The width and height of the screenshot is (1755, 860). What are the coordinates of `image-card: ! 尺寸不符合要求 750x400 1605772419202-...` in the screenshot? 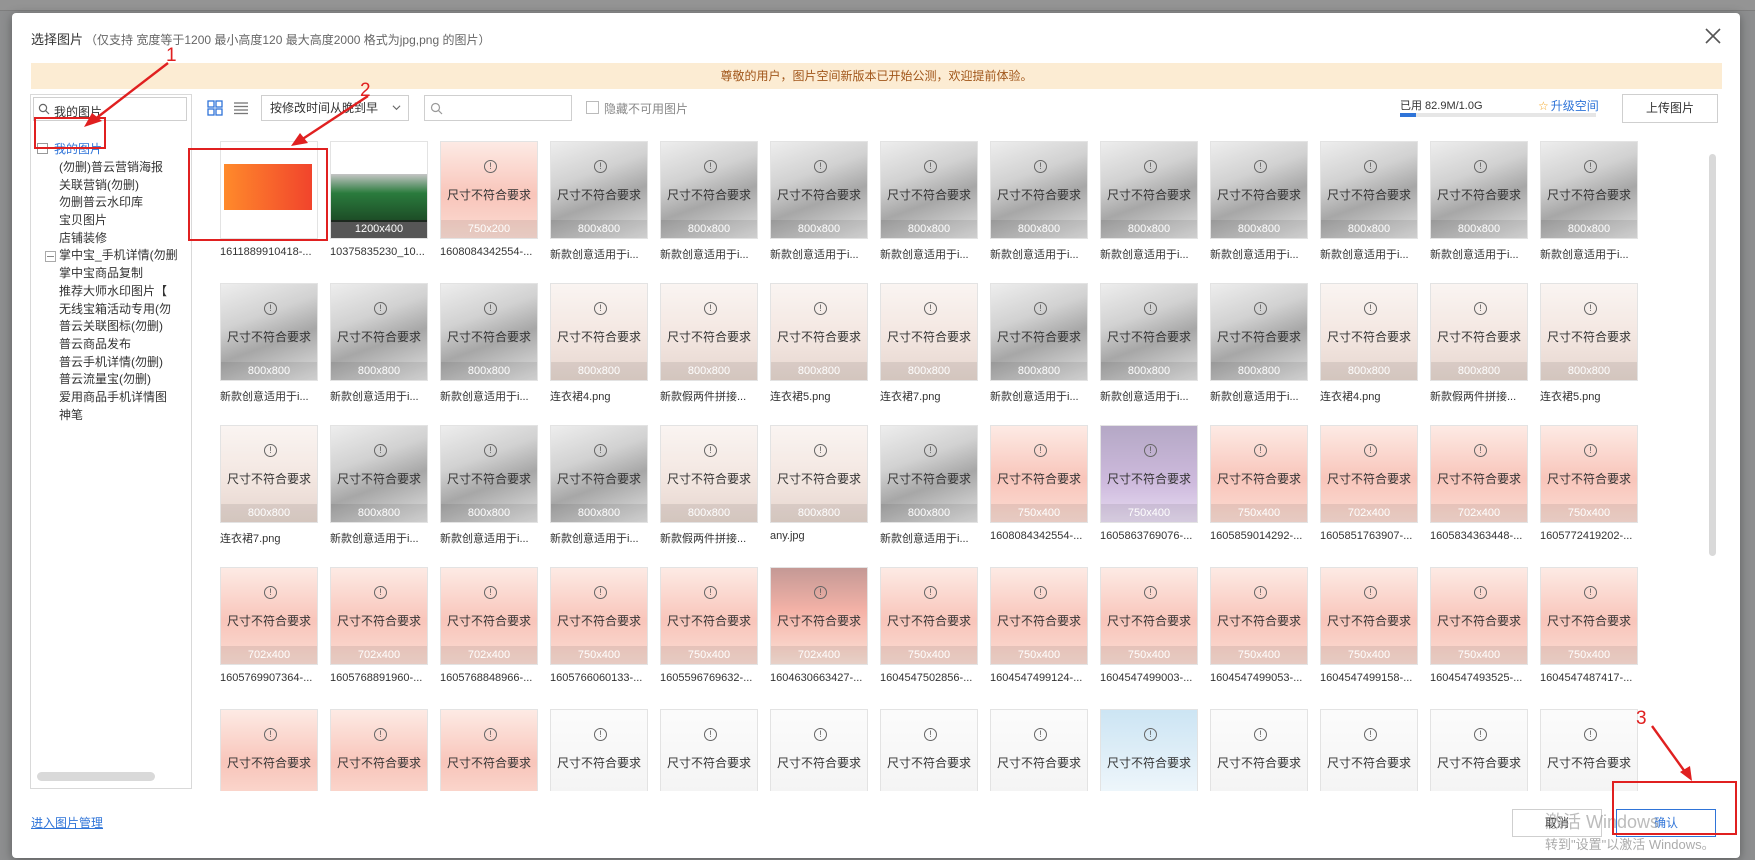 It's located at (1584, 490).